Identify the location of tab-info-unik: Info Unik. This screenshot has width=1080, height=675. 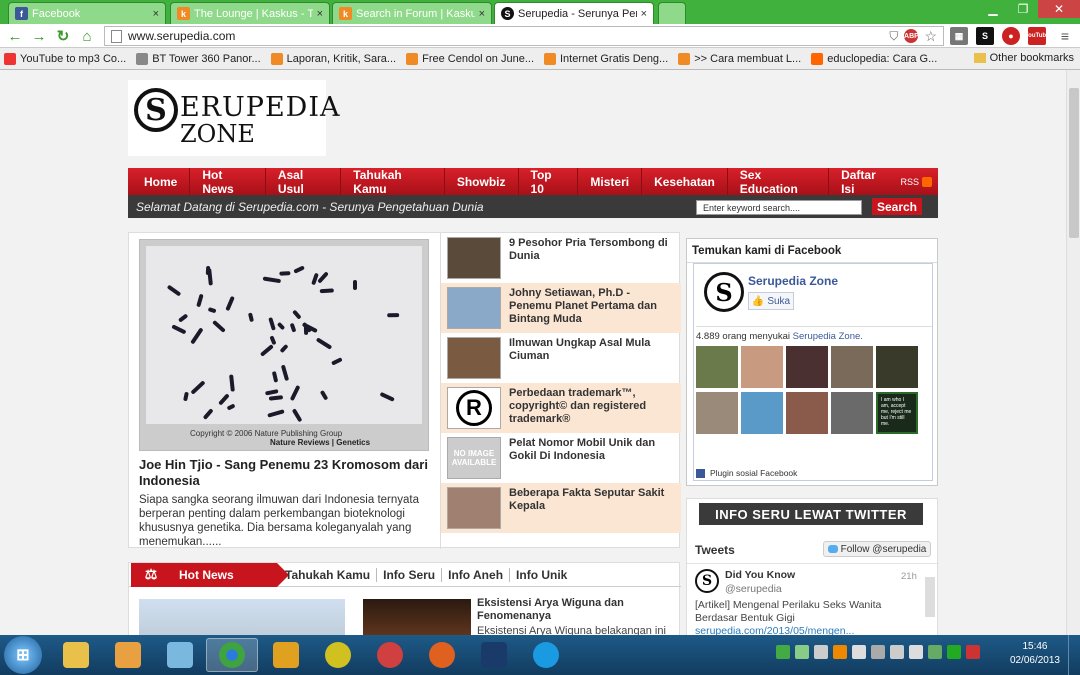
(541, 575).